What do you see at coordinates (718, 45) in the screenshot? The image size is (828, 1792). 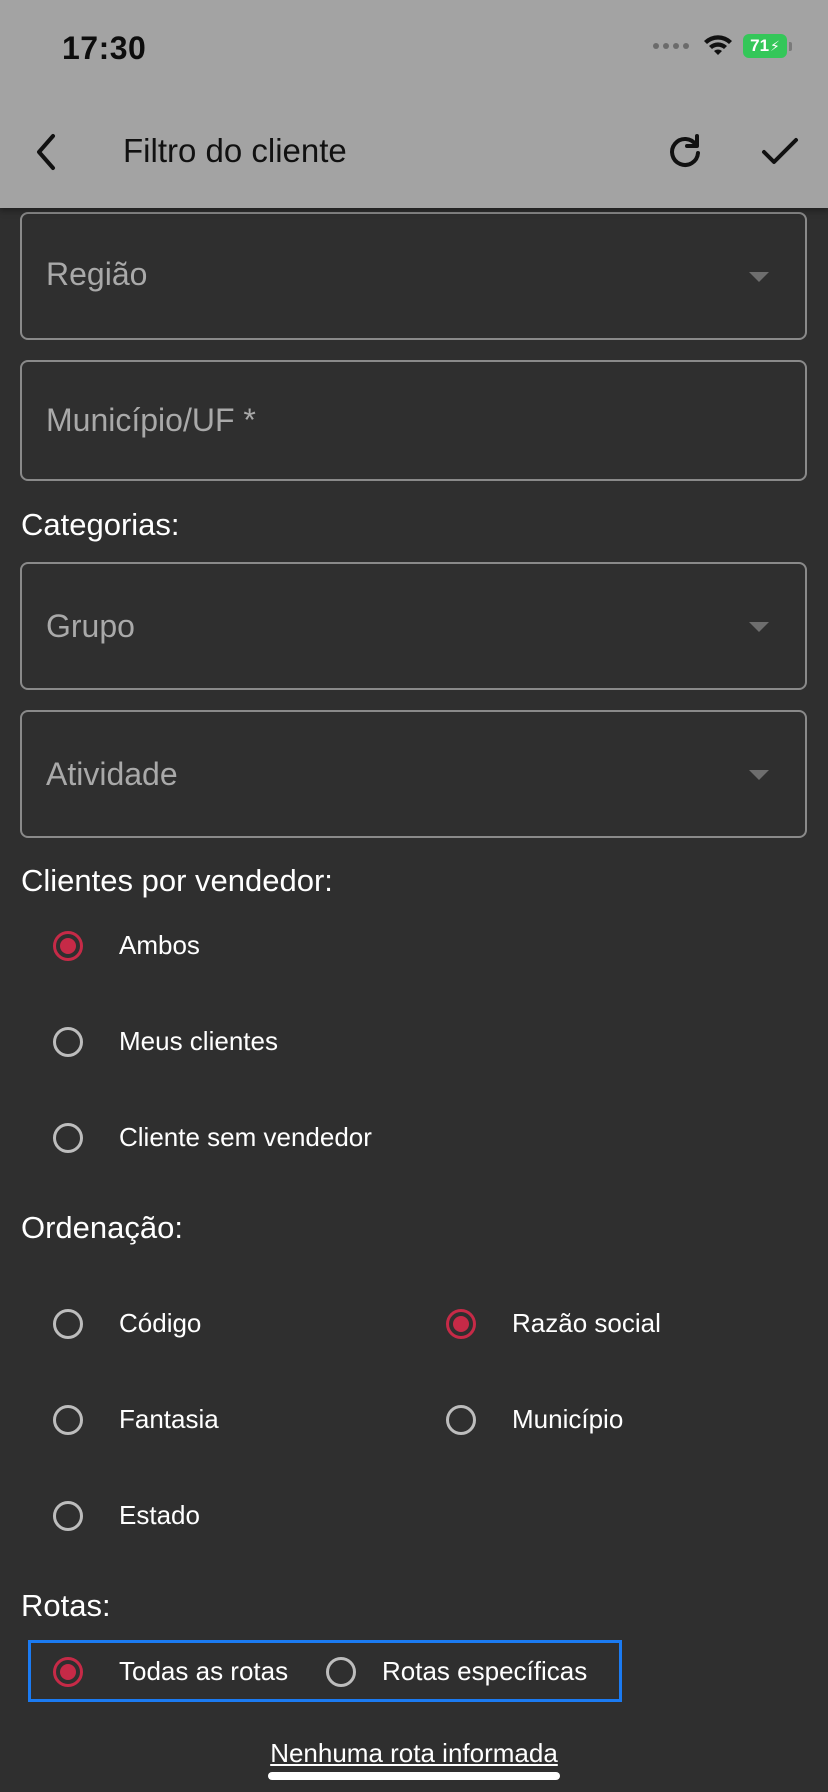 I see `wifi-icon` at bounding box center [718, 45].